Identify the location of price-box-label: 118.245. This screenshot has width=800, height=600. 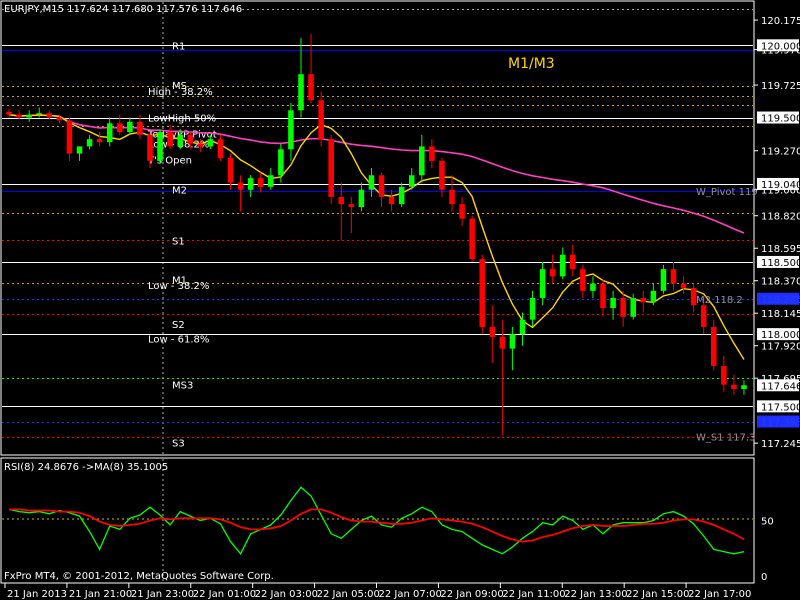
(780, 300).